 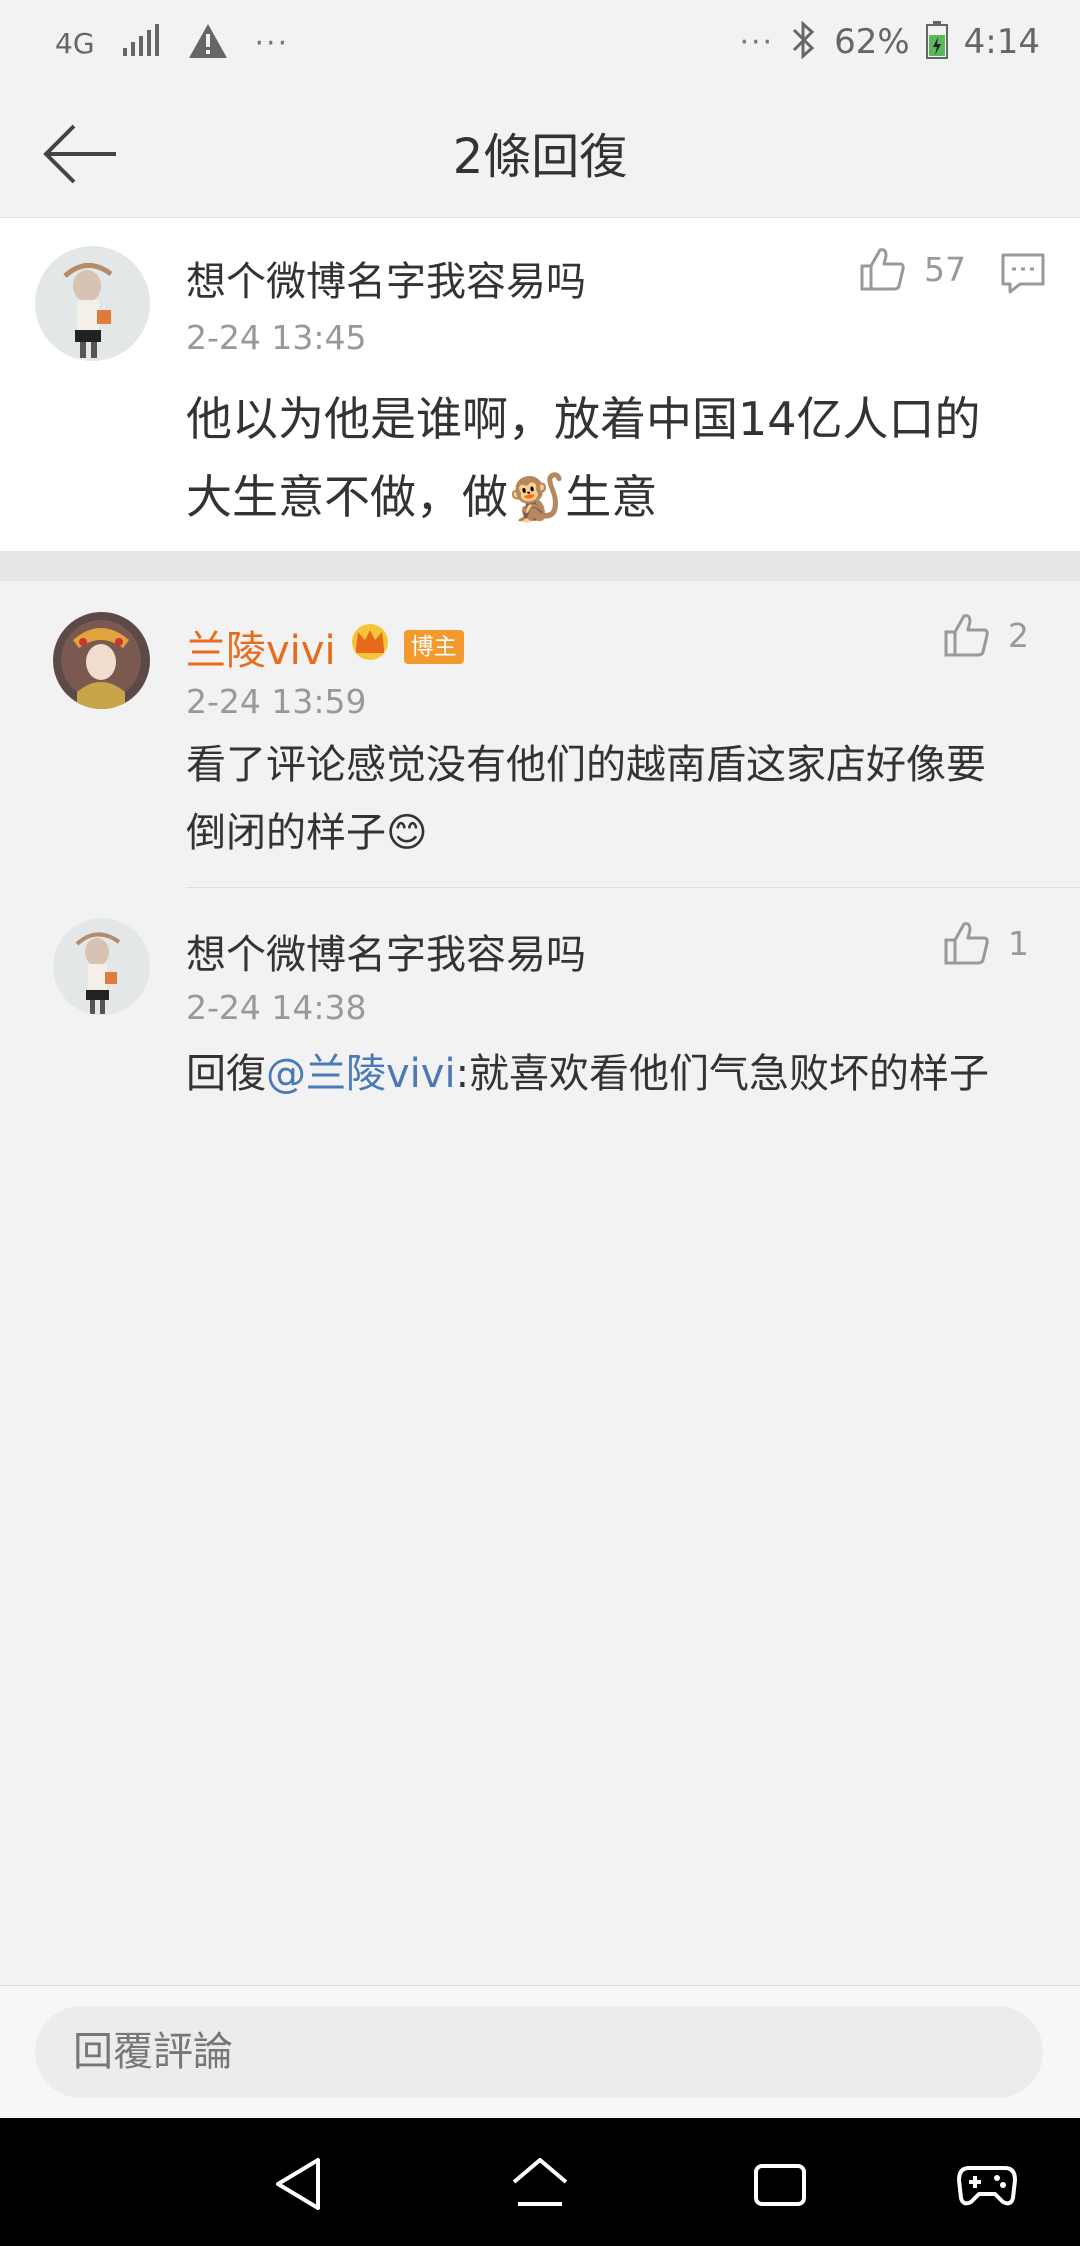 What do you see at coordinates (872, 42) in the screenshot?
I see `battery-percent: 62%` at bounding box center [872, 42].